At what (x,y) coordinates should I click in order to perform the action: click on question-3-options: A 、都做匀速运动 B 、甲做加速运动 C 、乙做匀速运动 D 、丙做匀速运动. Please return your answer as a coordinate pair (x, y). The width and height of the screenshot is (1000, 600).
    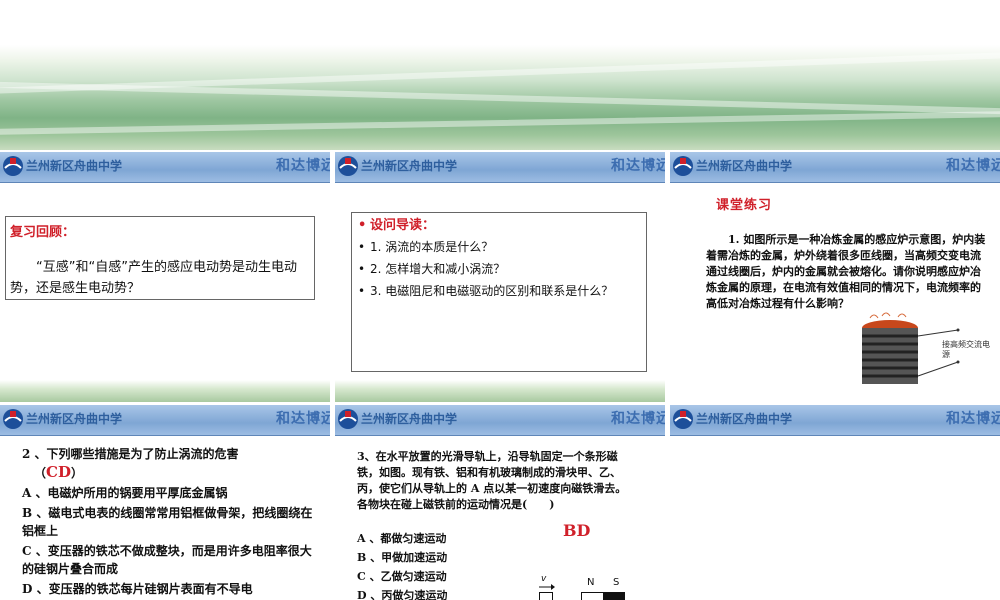
    Looking at the image, I should click on (447, 564).